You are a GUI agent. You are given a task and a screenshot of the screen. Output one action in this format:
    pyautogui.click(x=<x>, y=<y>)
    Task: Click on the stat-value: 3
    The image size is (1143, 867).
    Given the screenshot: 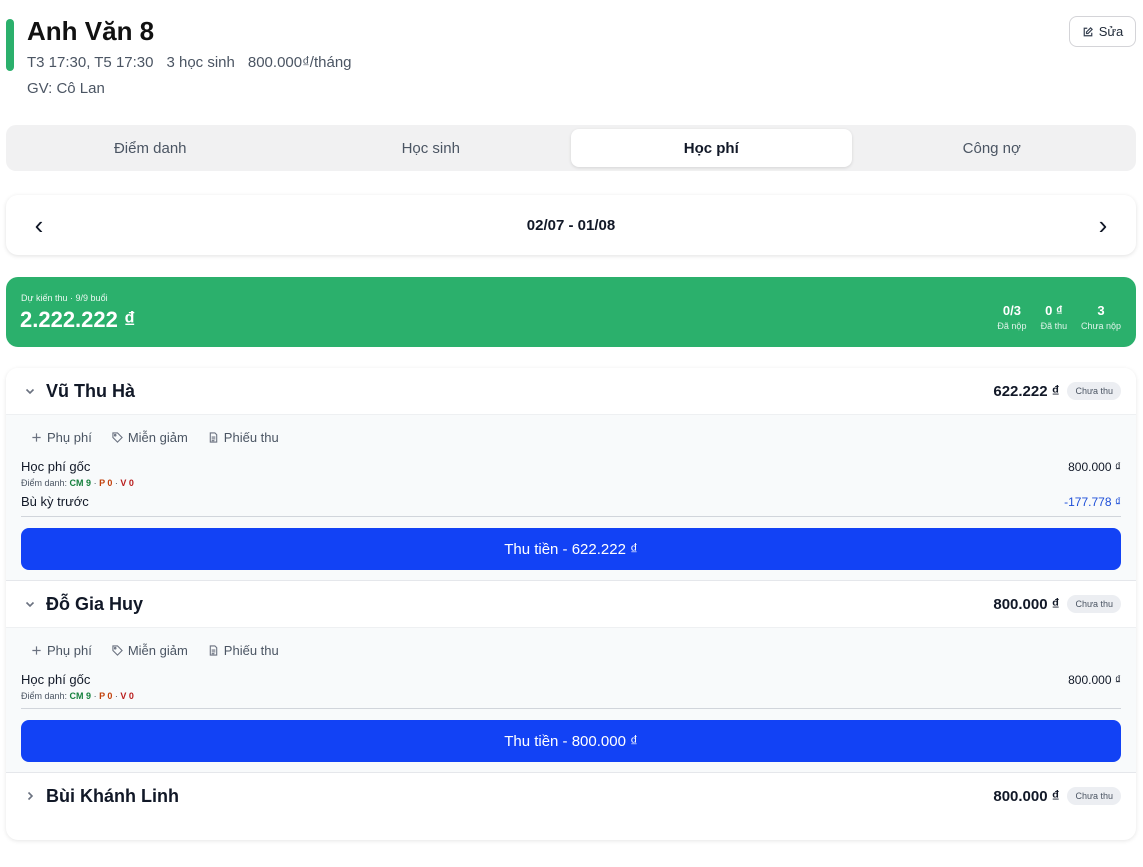 What is the action you would take?
    pyautogui.click(x=1101, y=310)
    